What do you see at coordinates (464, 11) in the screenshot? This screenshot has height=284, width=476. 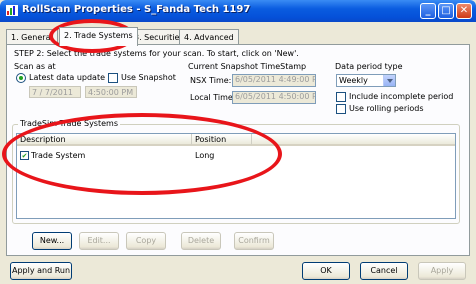 I see `close-button: ✕` at bounding box center [464, 11].